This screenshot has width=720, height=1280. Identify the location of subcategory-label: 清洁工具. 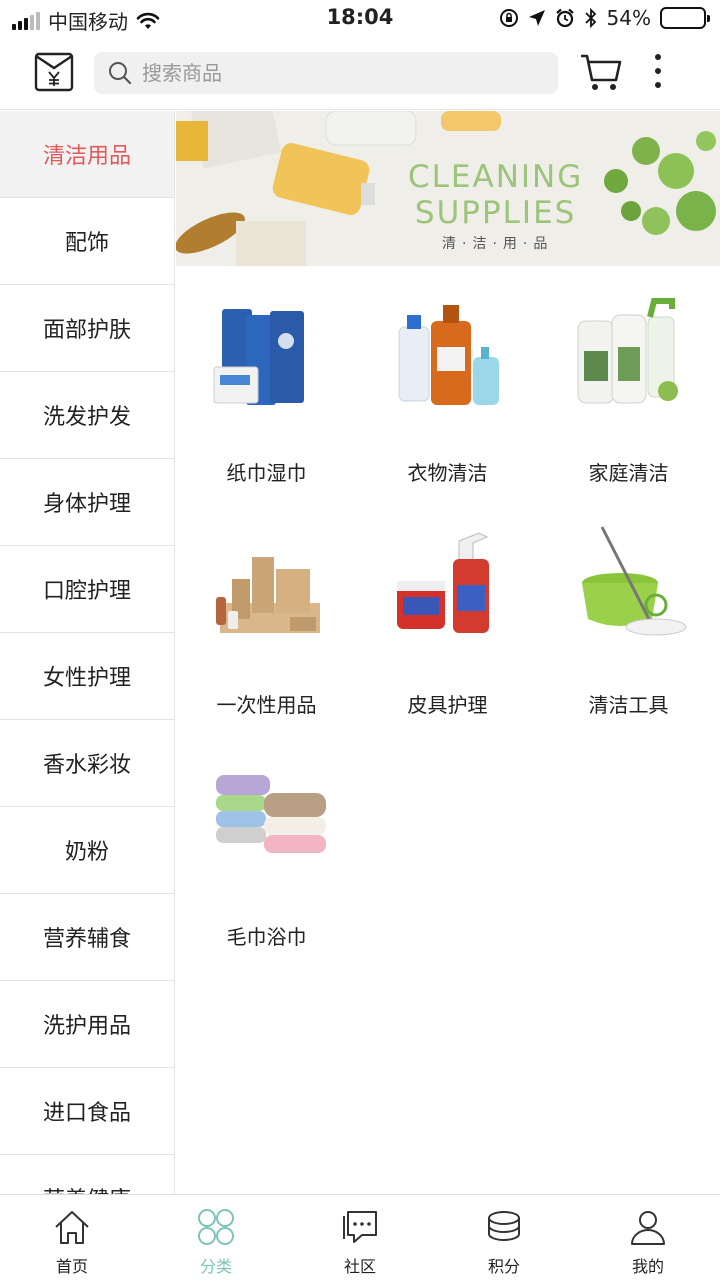
(628, 705).